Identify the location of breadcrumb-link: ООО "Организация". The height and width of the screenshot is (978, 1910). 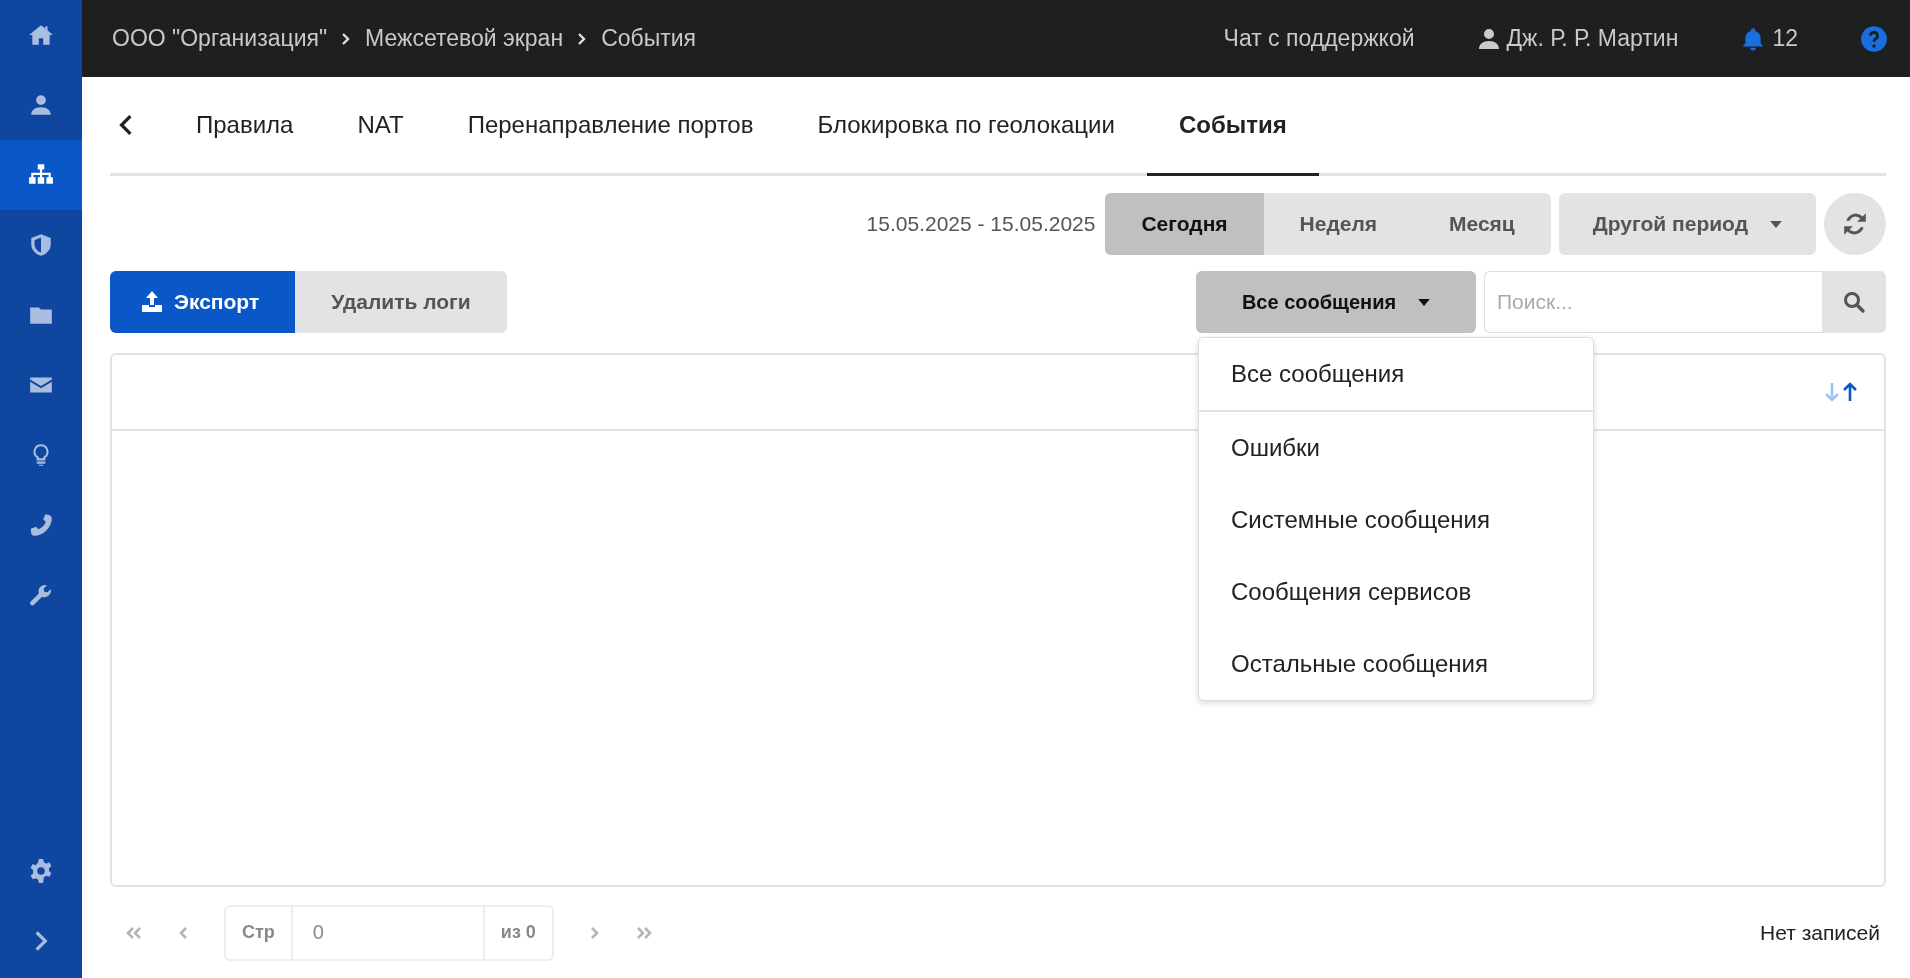
(220, 38).